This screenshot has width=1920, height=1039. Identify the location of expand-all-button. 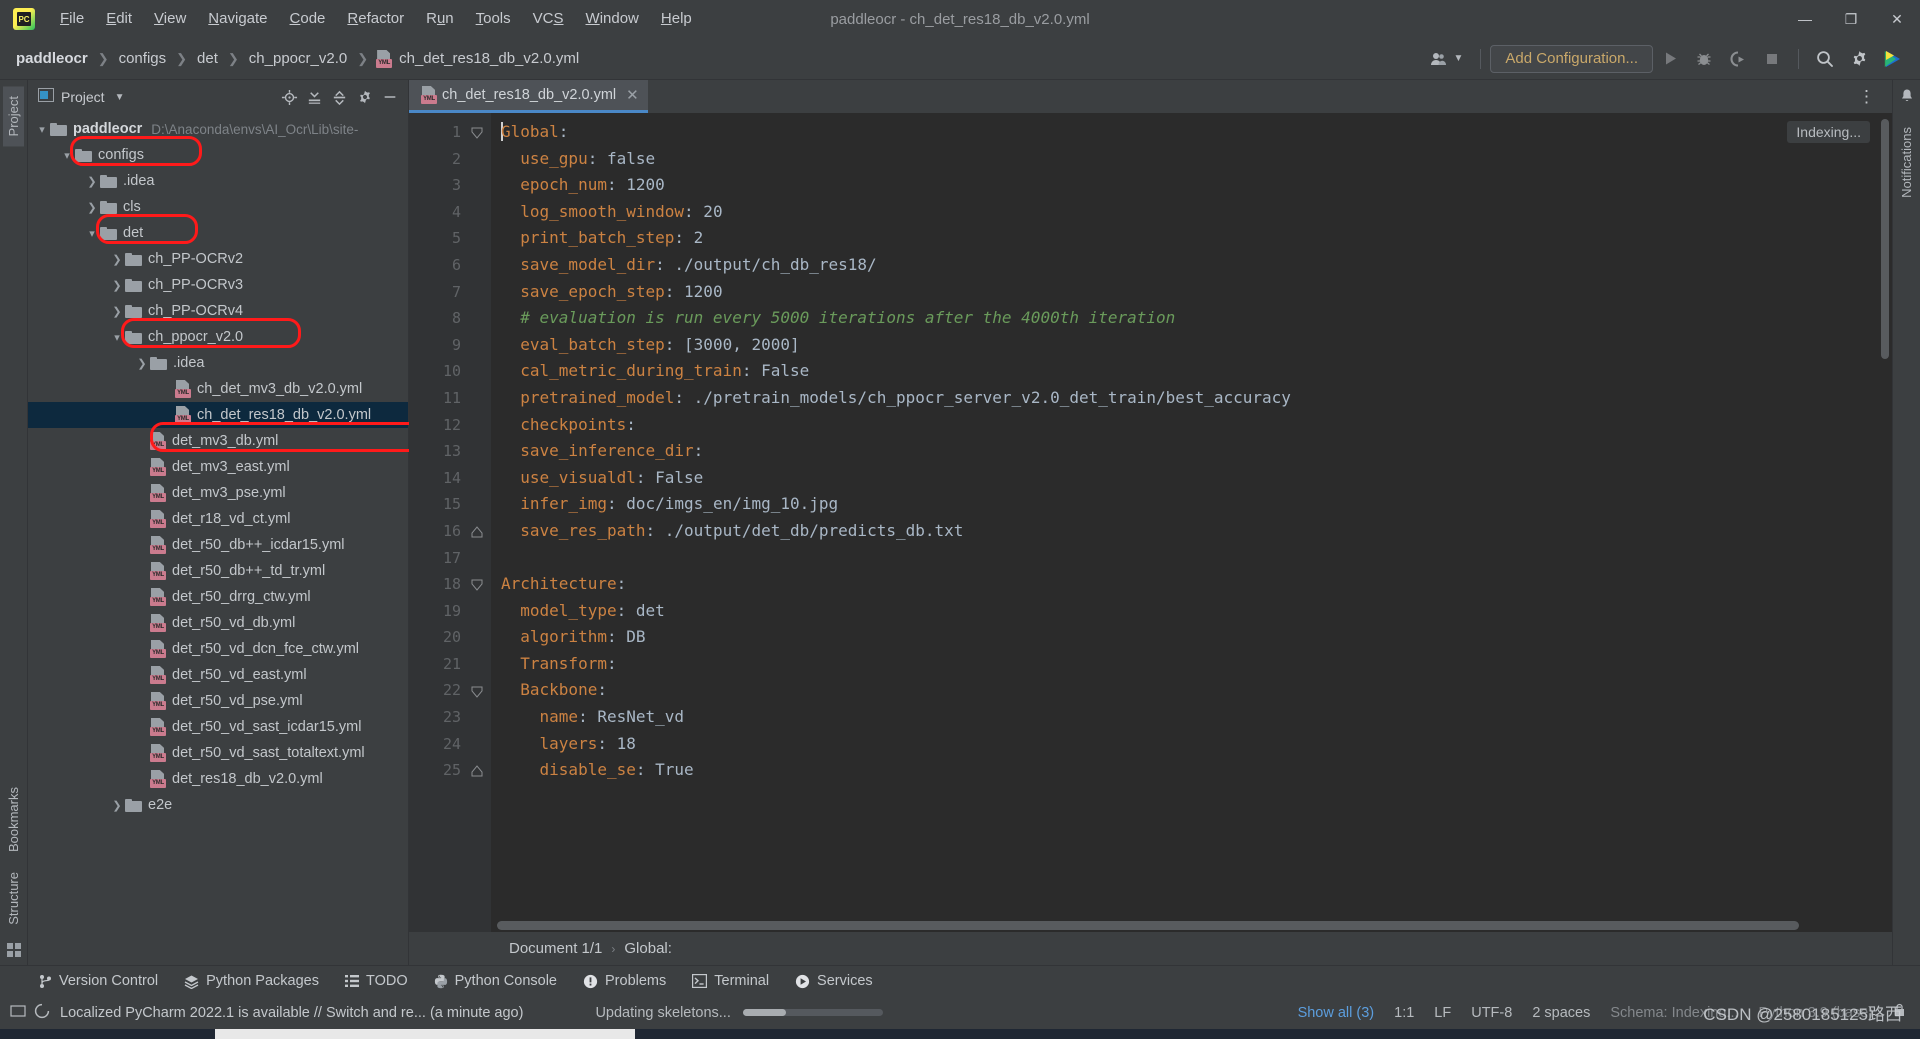
(314, 97).